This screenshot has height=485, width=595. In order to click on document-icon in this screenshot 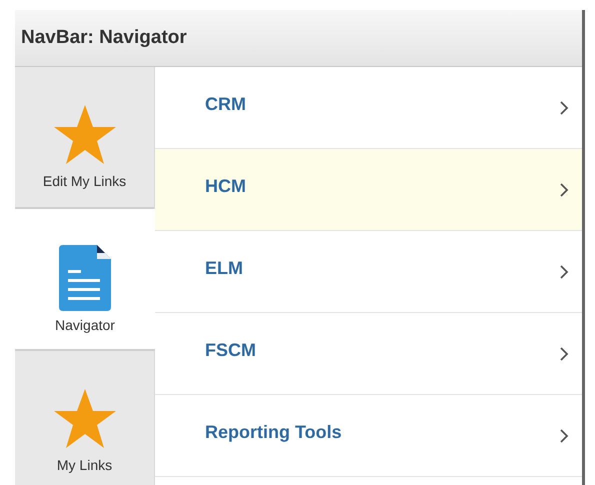, I will do `click(85, 278)`.